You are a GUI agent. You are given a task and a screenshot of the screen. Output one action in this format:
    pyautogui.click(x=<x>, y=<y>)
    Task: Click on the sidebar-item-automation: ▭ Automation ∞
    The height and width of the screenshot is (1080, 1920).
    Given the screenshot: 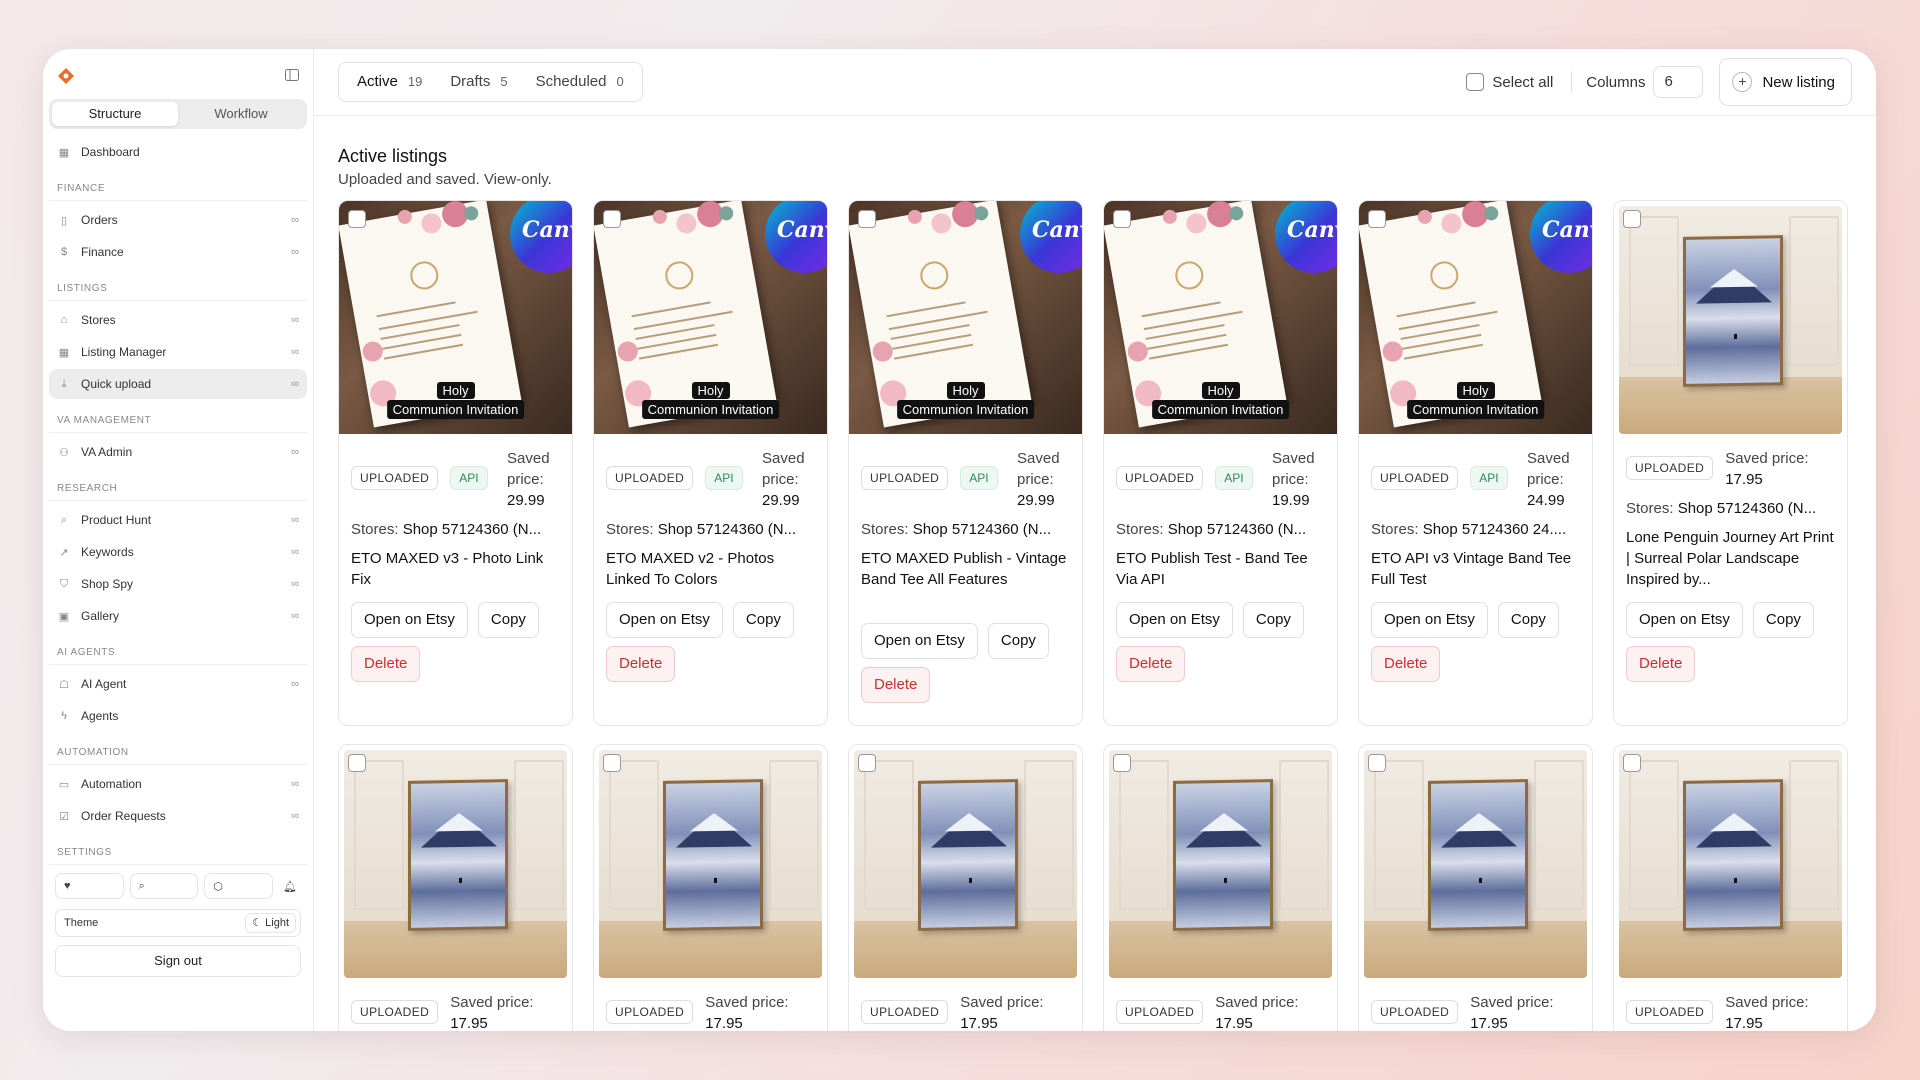 What is the action you would take?
    pyautogui.click(x=178, y=784)
    